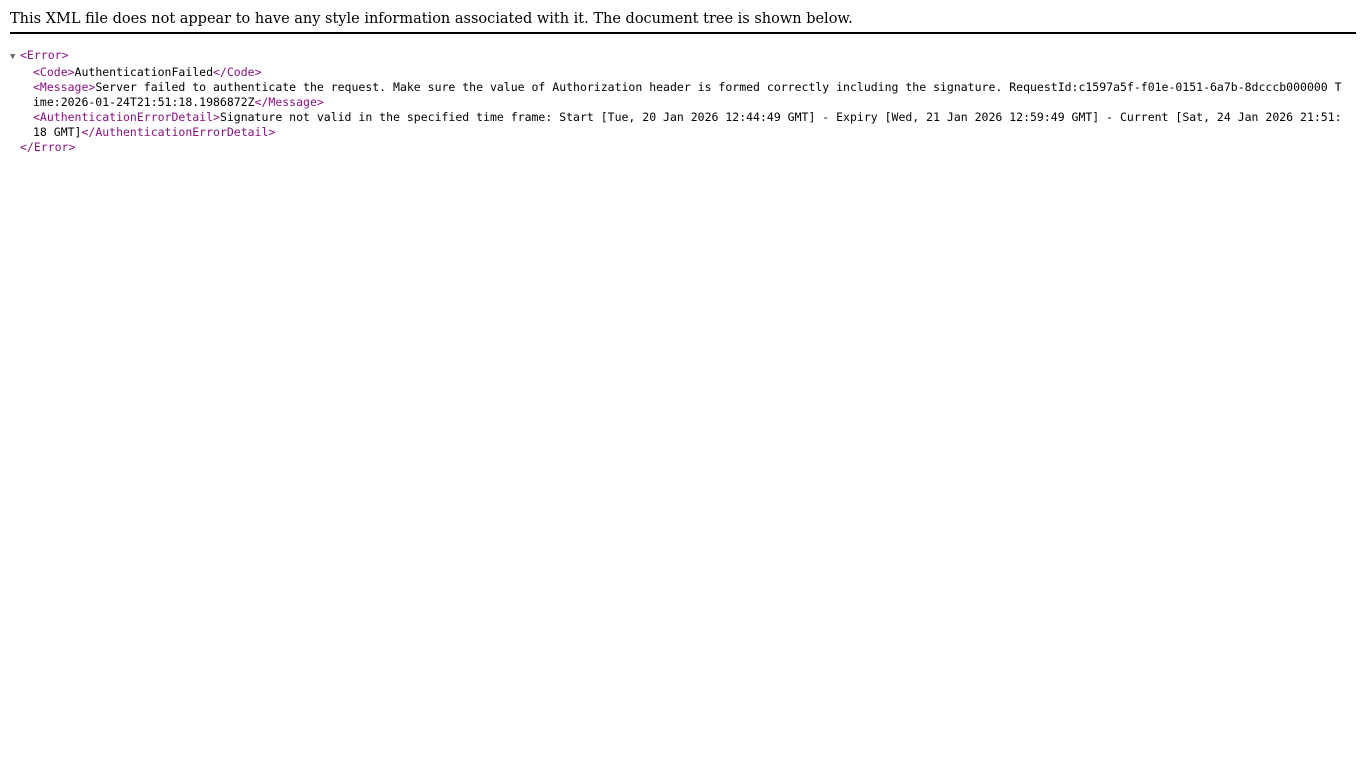  I want to click on code-value: AuthenticationFailed, so click(144, 72).